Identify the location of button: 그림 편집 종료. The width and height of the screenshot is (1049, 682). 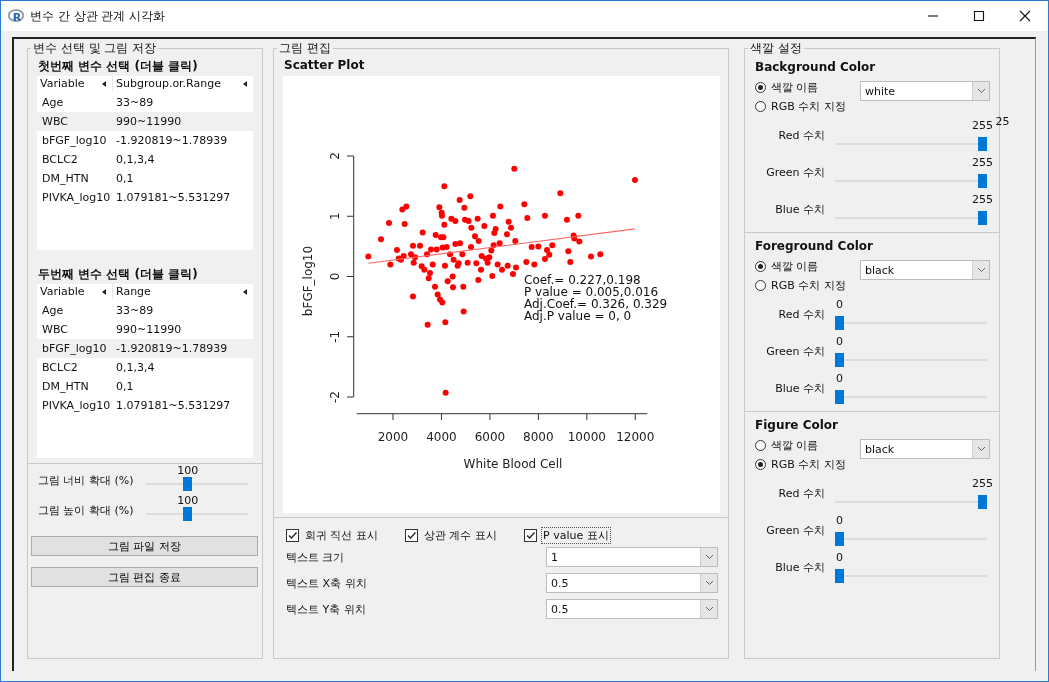
(144, 577).